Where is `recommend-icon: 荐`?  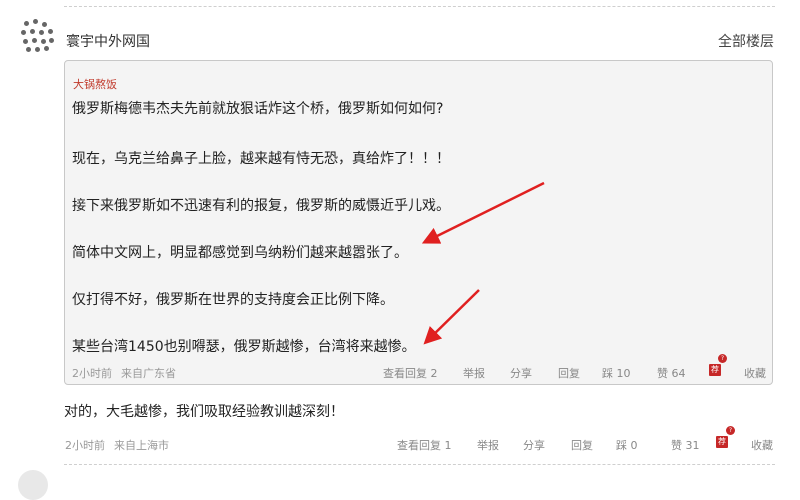 recommend-icon: 荐 is located at coordinates (722, 442).